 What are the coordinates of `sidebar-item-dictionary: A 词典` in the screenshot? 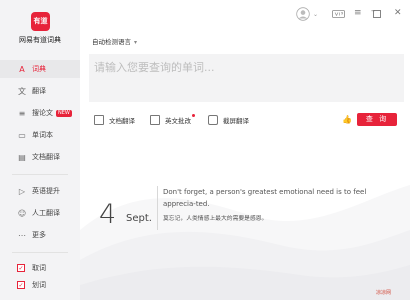 It's located at (40, 69).